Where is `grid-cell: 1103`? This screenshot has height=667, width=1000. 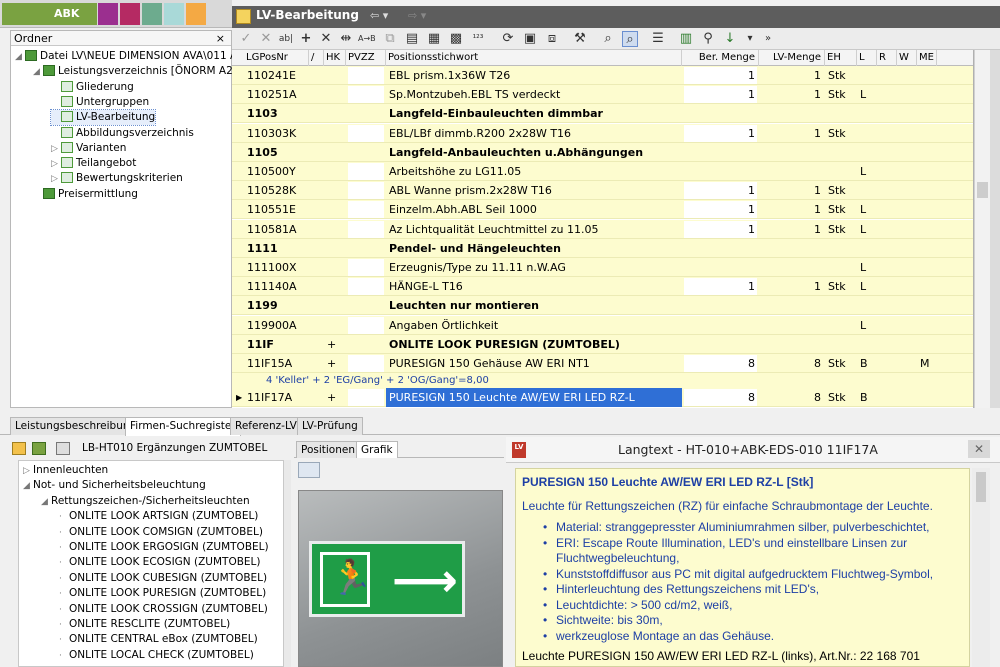
grid-cell: 1103 is located at coordinates (276, 113).